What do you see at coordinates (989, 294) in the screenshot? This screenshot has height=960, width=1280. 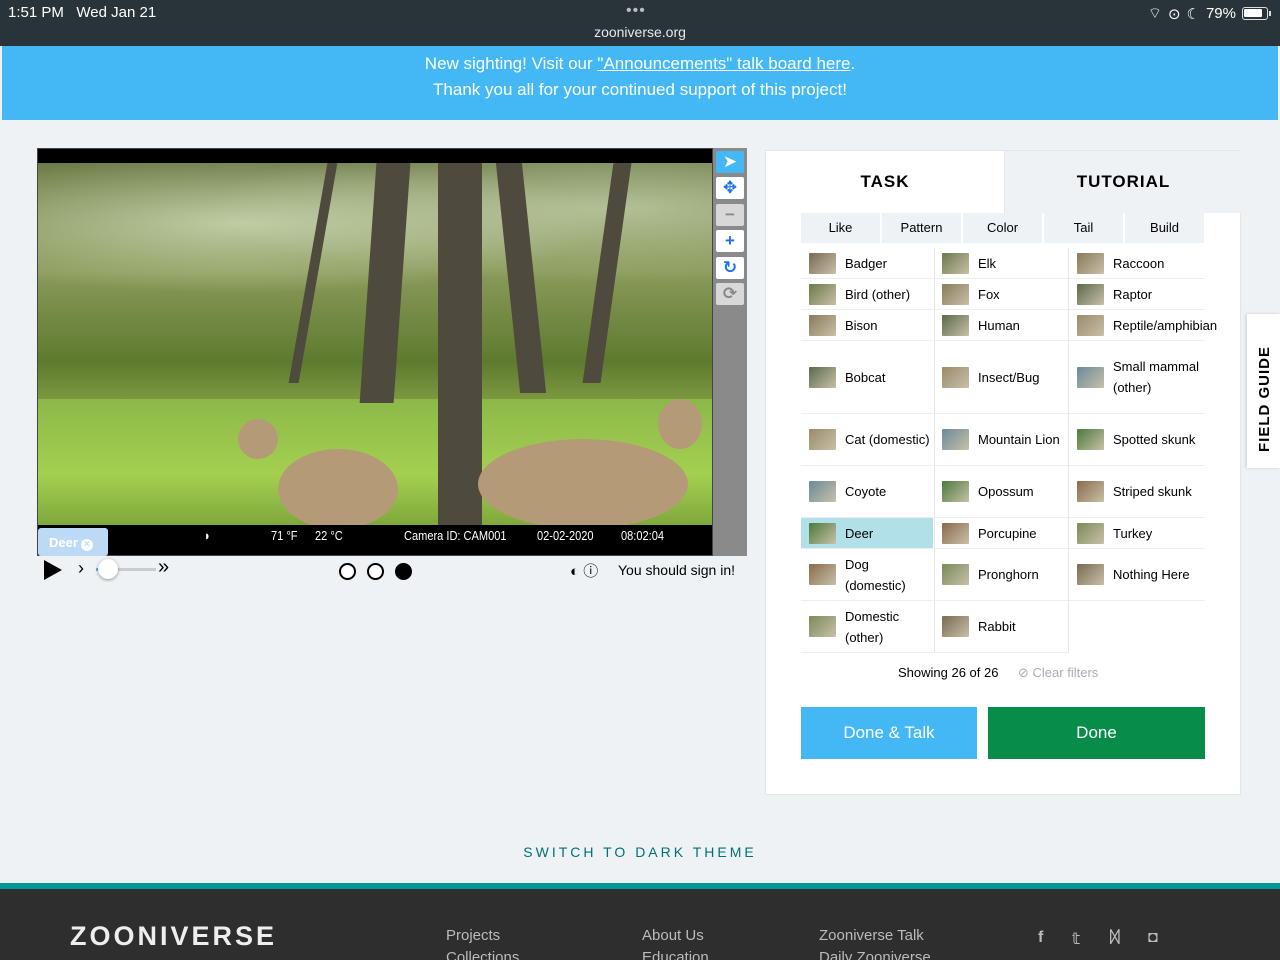 I see `species-label: Fox` at bounding box center [989, 294].